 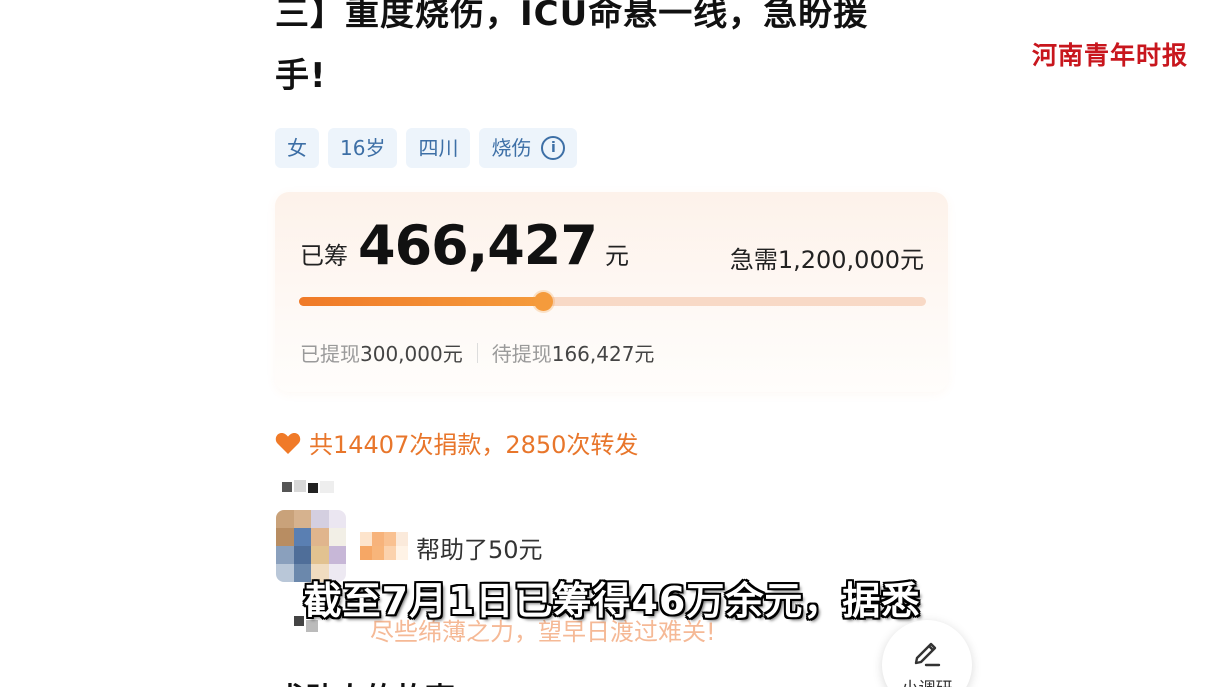 What do you see at coordinates (308, 486) in the screenshot?
I see `blurred-avatar-icon` at bounding box center [308, 486].